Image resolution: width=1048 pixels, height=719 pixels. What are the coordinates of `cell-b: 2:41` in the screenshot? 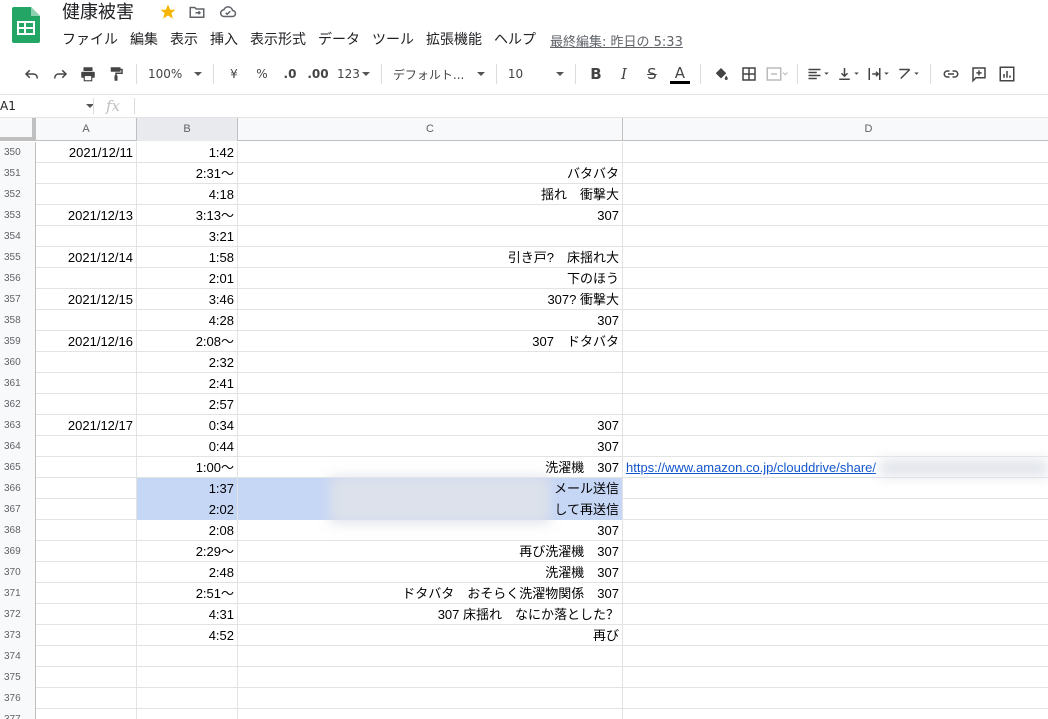 It's located at (187, 383).